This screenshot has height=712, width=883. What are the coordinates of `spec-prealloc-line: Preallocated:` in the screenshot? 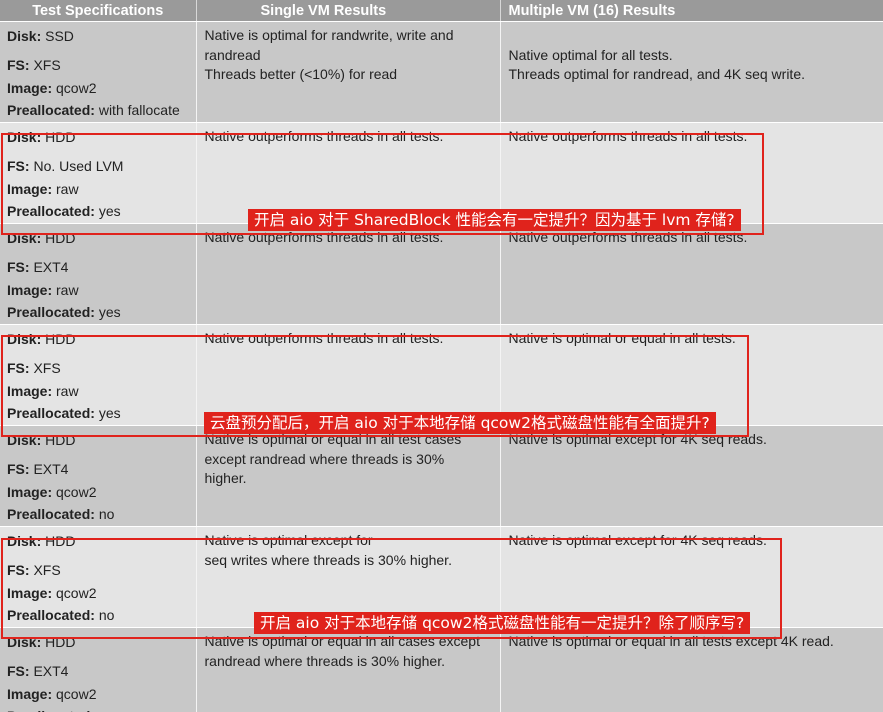 It's located at (51, 709).